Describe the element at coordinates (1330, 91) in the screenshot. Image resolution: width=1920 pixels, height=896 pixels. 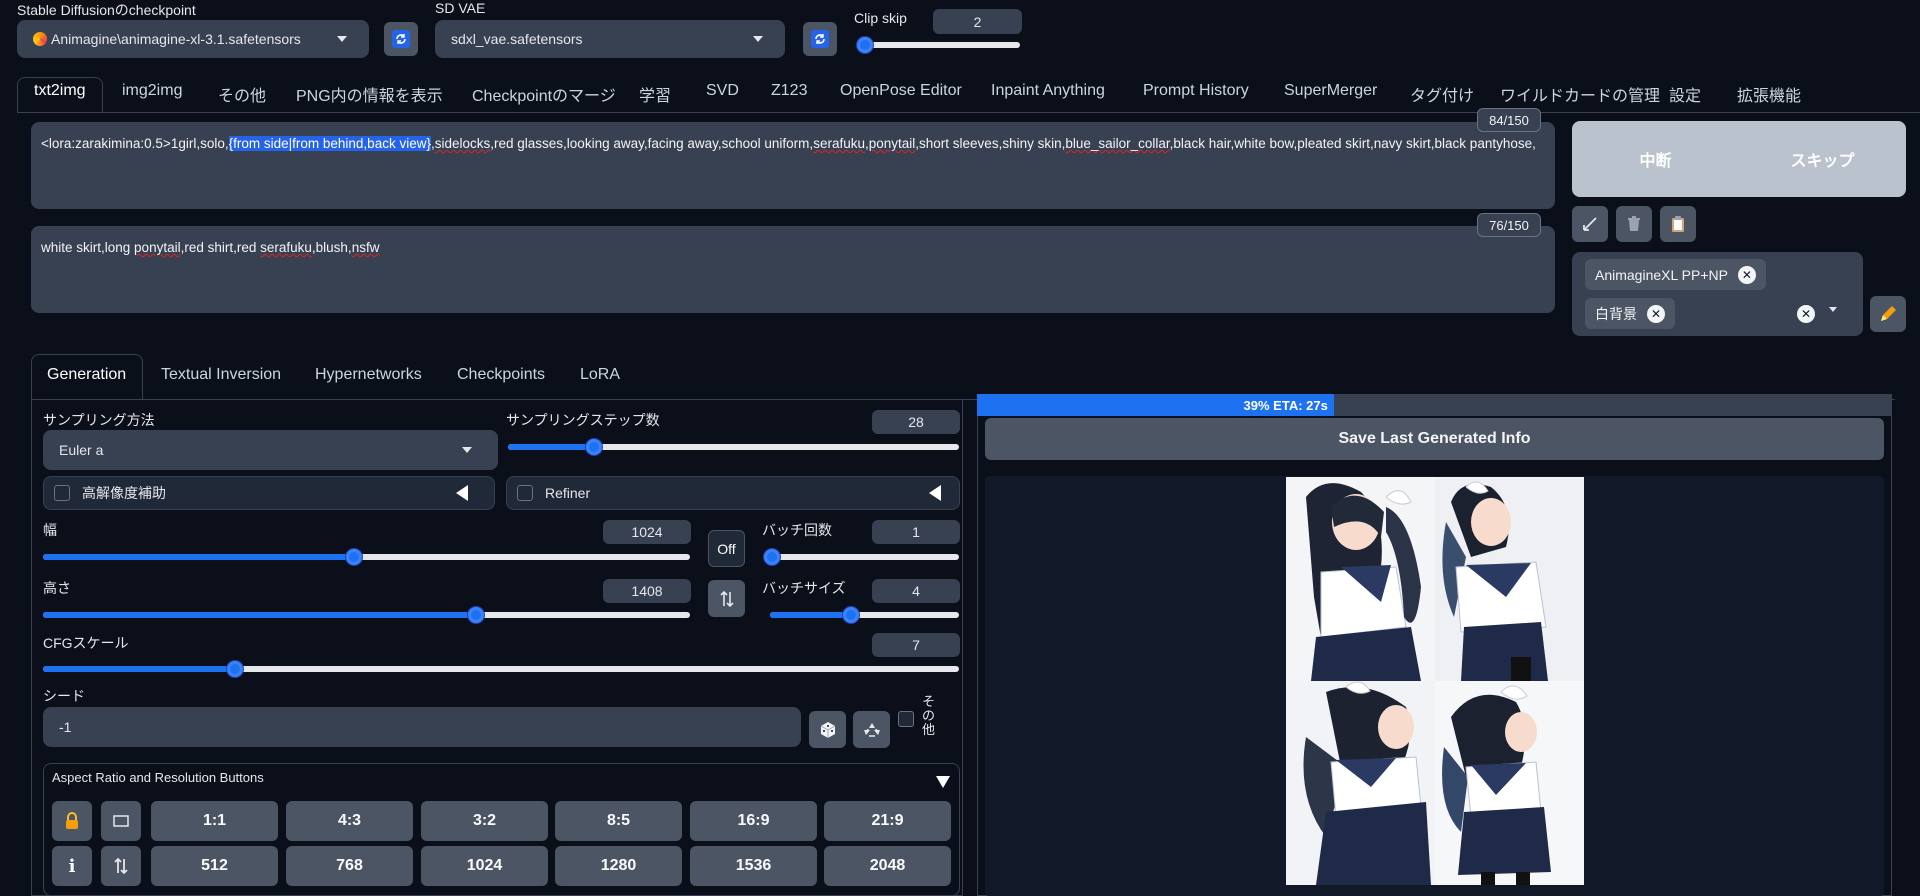
I see `tab-11: SuperMerger` at that location.